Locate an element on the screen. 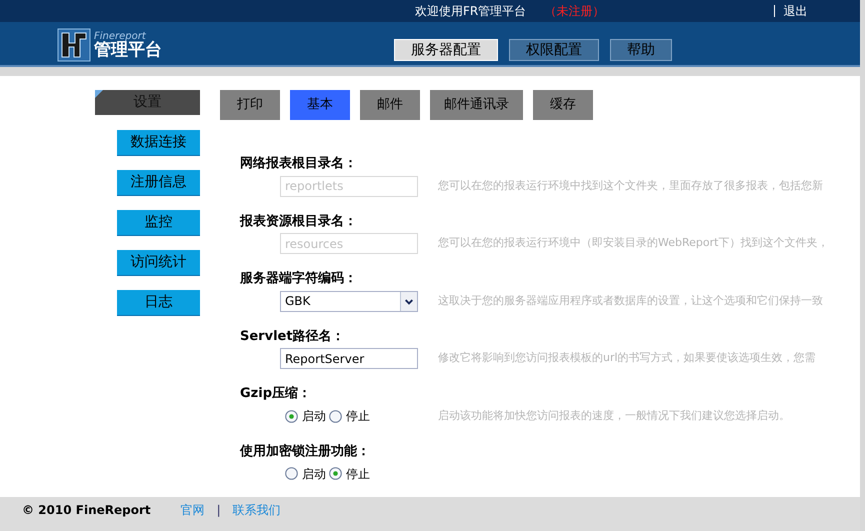  corner-icon is located at coordinates (99, 94).